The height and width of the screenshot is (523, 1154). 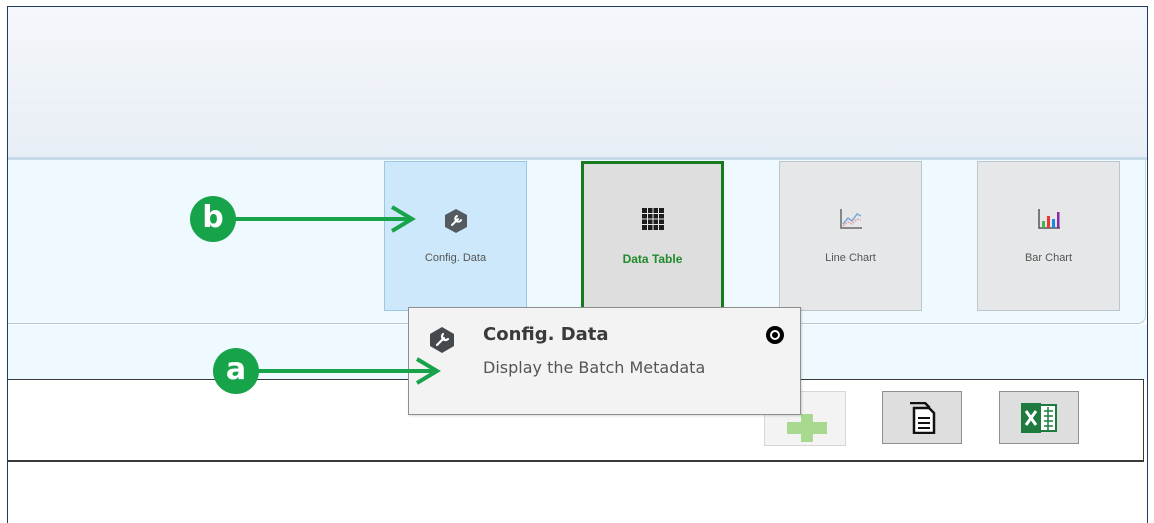 What do you see at coordinates (652, 221) in the screenshot?
I see `grid-table-icon` at bounding box center [652, 221].